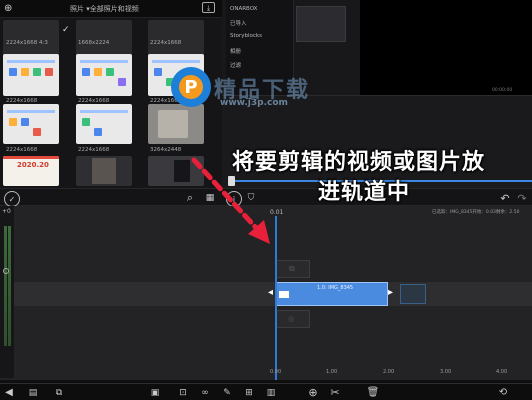 The width and height of the screenshot is (532, 400). Describe the element at coordinates (335, 392) in the screenshot. I see `split-scissors-icon: ✂` at that location.